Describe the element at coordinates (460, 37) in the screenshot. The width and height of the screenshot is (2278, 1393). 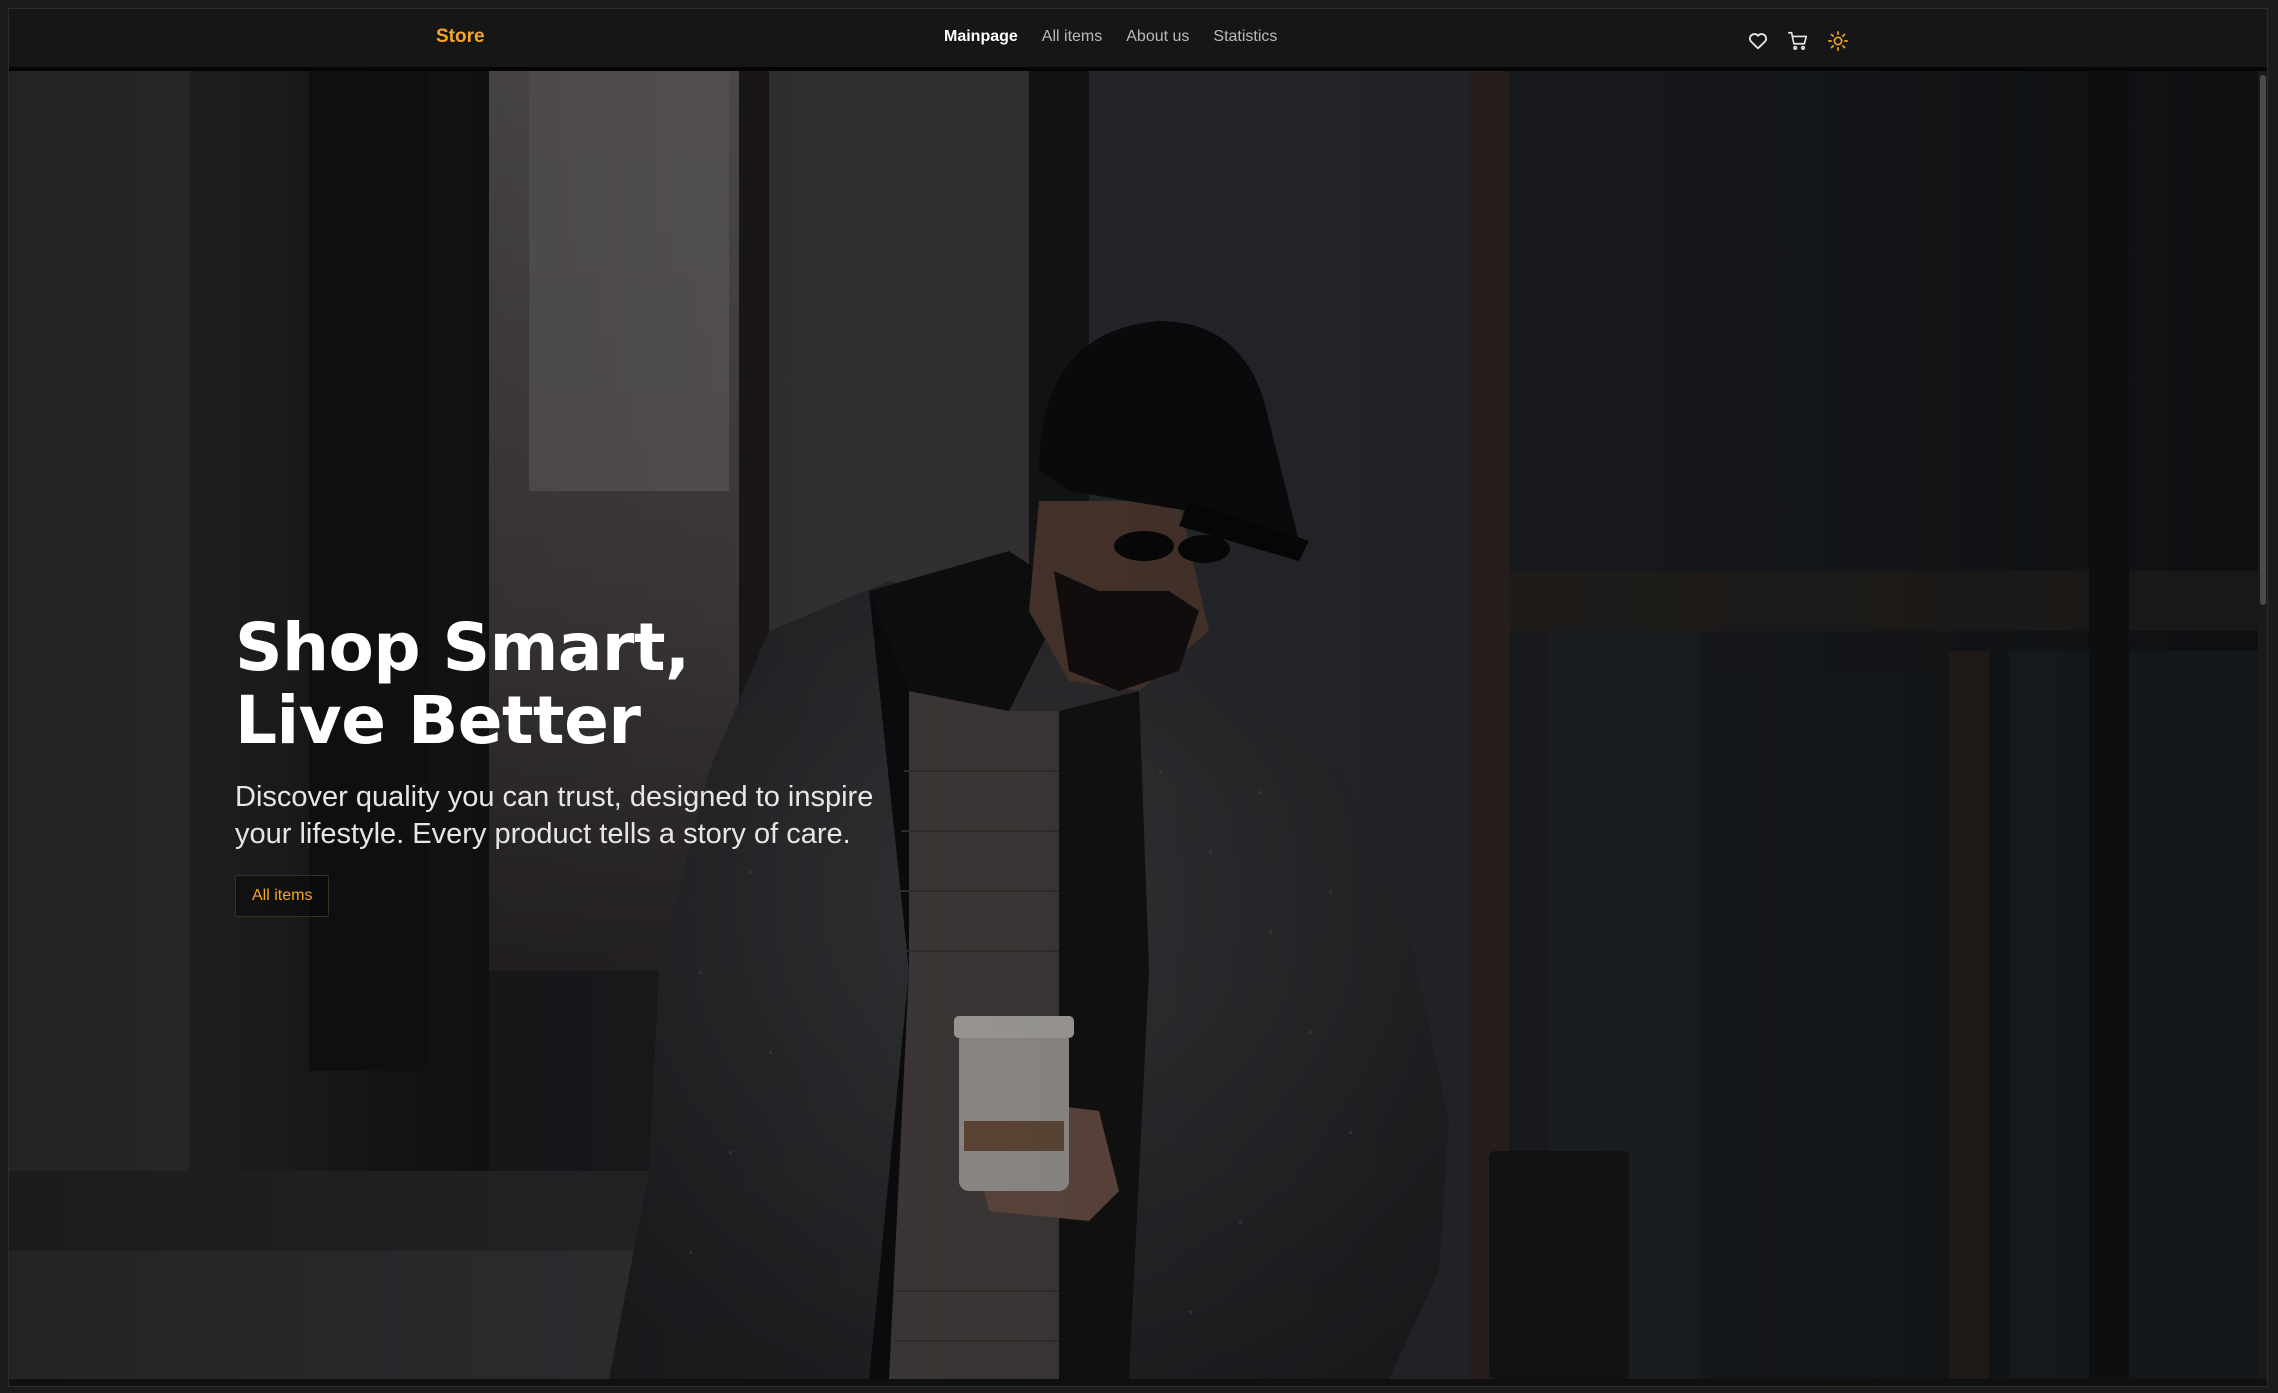
I see `brand-logo-link: Store` at that location.